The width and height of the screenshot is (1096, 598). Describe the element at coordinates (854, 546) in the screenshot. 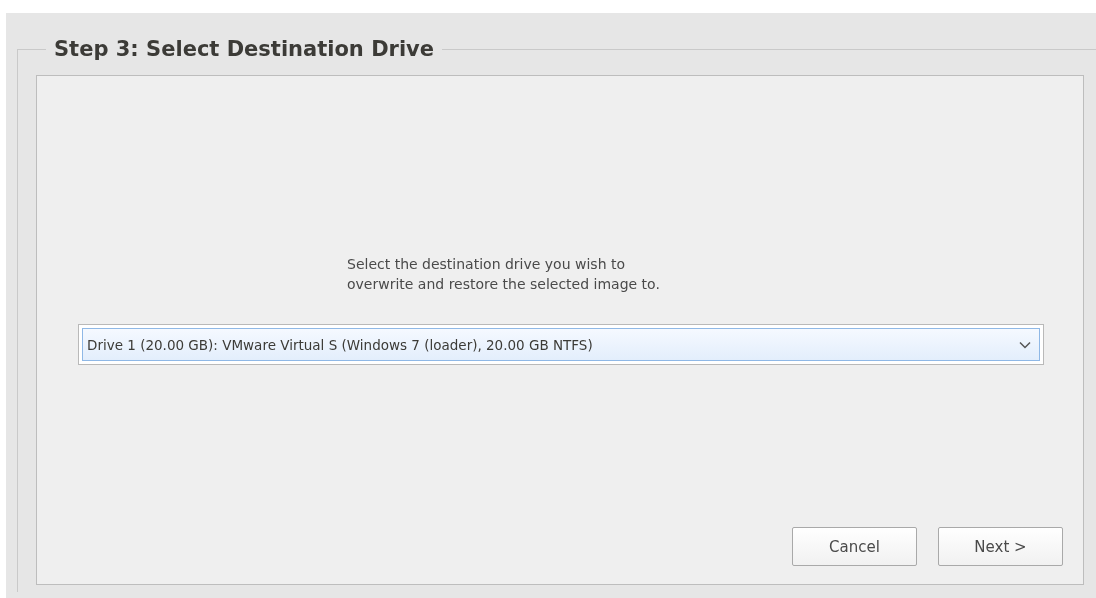

I see `wizard-button: Cancel` at that location.